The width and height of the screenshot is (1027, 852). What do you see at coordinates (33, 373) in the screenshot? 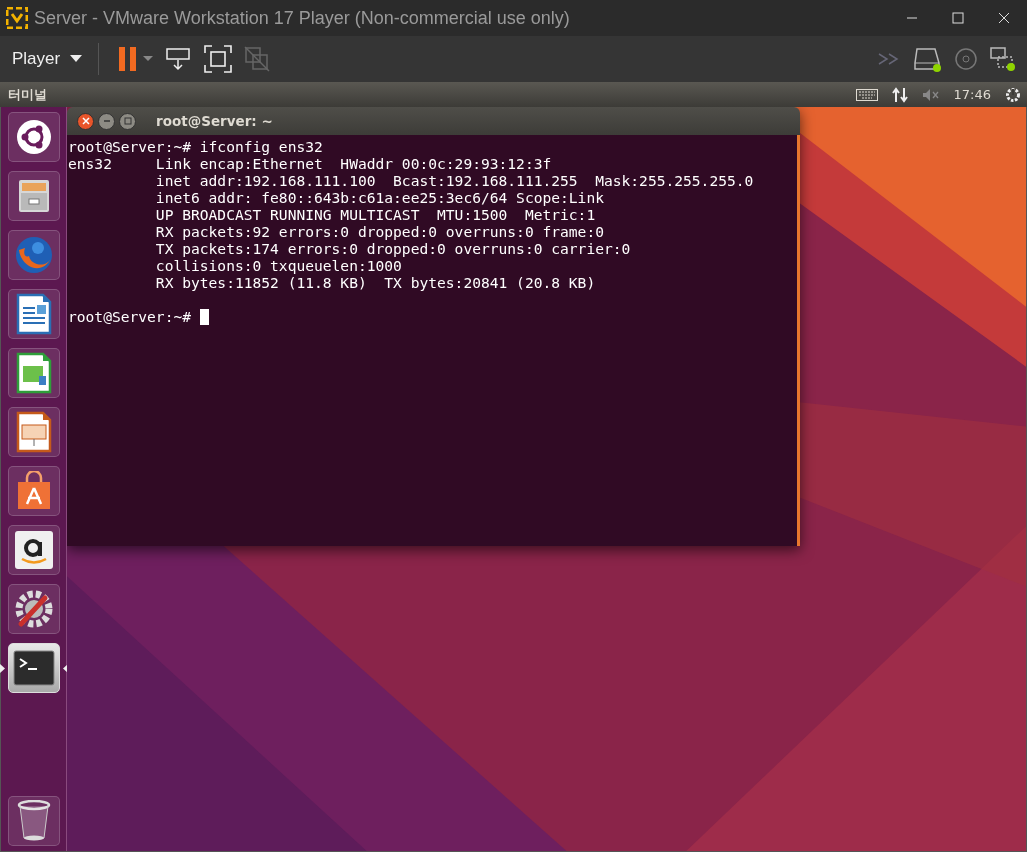
I see `spreadsheet-icon` at bounding box center [33, 373].